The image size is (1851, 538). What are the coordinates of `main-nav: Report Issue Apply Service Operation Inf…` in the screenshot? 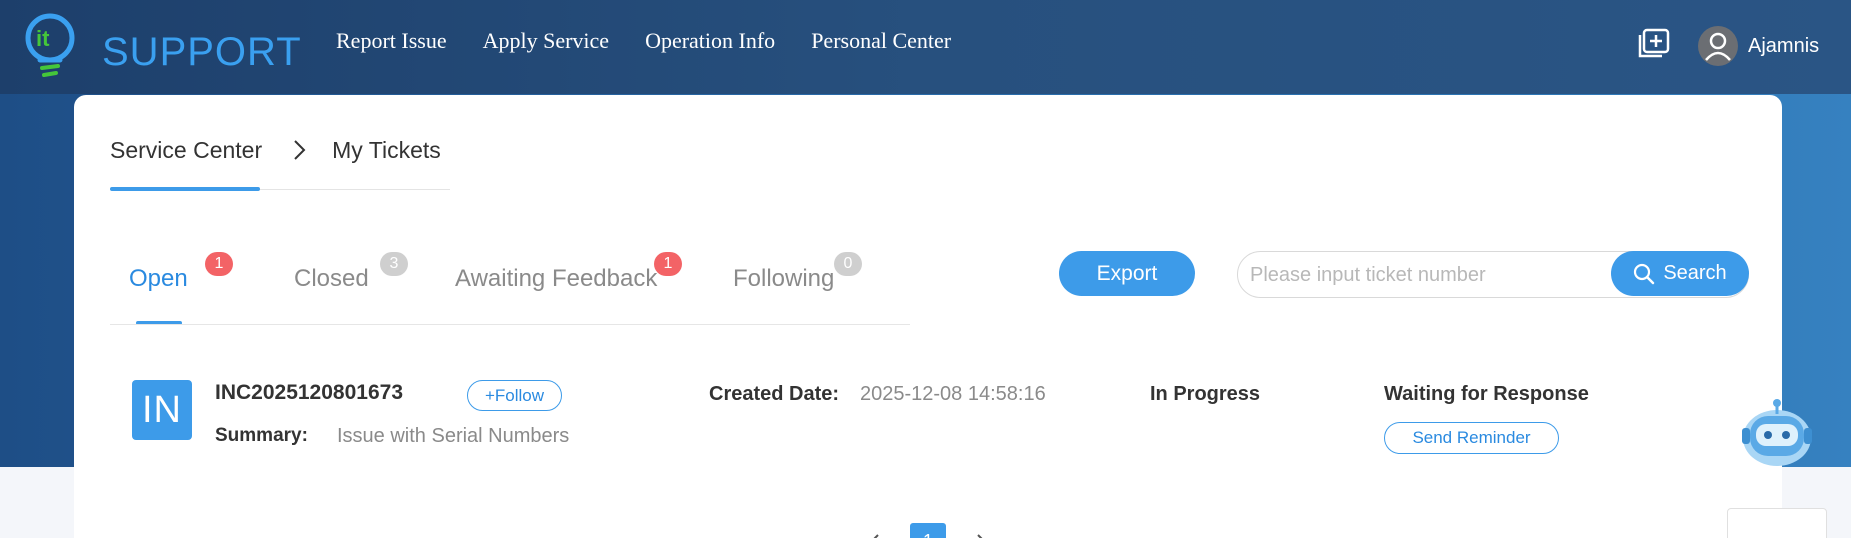 It's located at (643, 41).